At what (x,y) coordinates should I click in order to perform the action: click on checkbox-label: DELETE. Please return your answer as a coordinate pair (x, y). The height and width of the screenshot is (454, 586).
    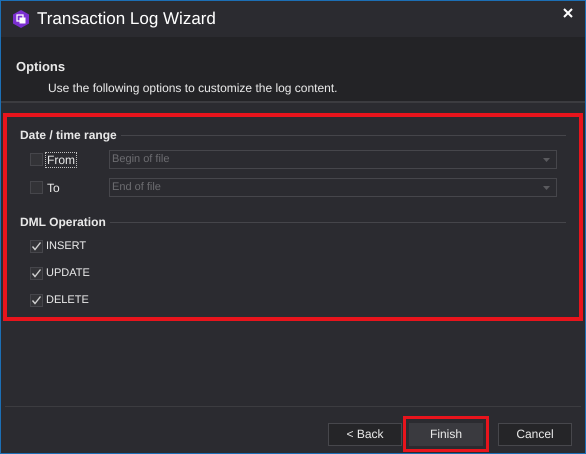
    Looking at the image, I should click on (67, 300).